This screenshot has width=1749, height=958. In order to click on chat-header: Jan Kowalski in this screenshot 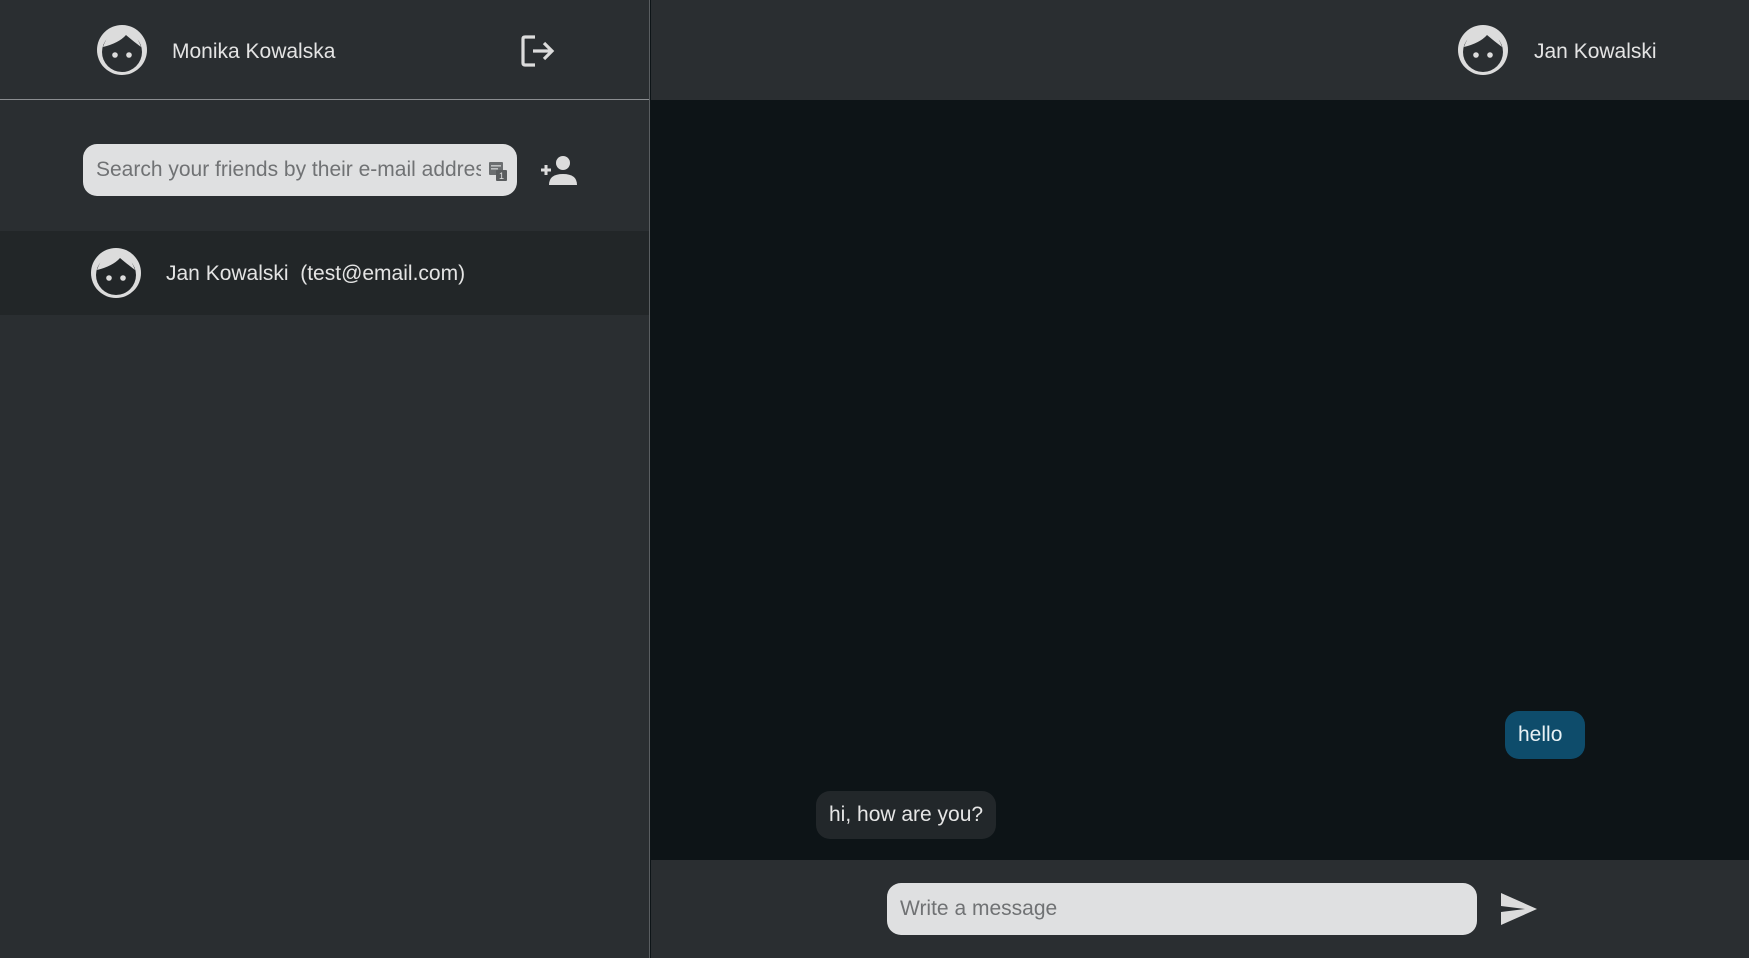, I will do `click(1200, 50)`.